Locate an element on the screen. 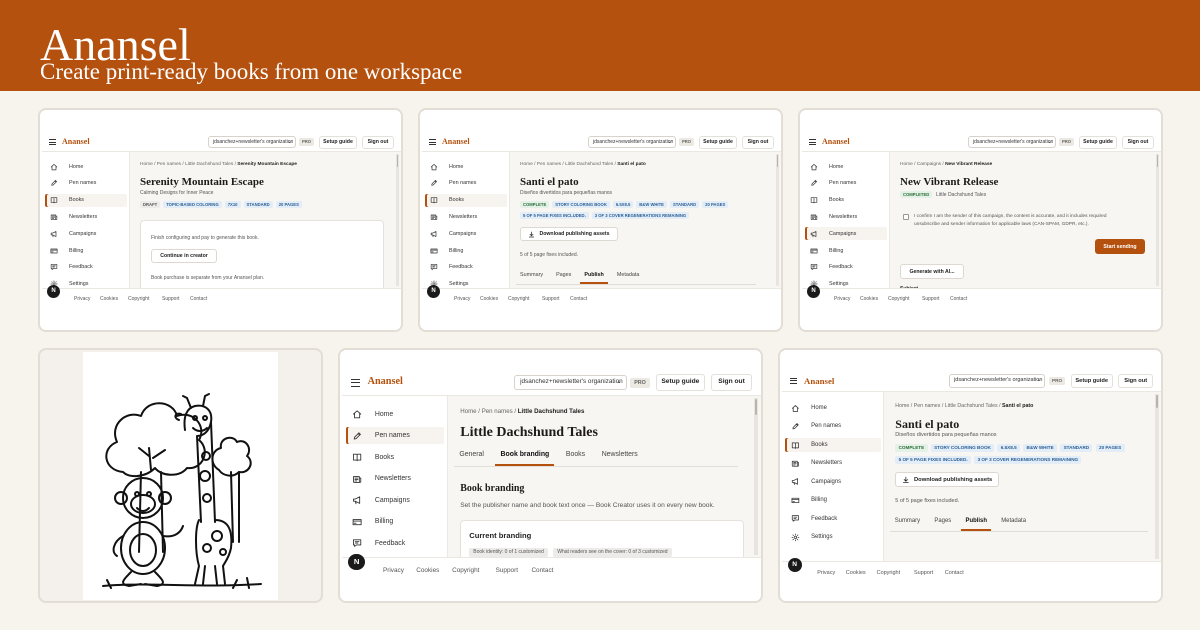 The image size is (1200, 630). consent-checkbox is located at coordinates (906, 217).